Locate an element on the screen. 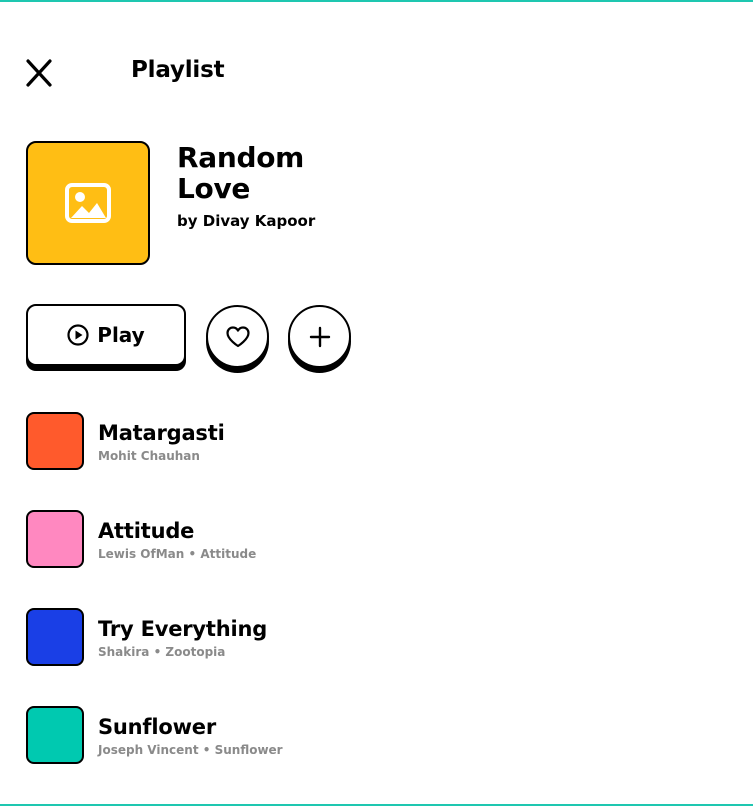 This screenshot has width=753, height=806. track-subtitle: Mohit Chauhan is located at coordinates (149, 456).